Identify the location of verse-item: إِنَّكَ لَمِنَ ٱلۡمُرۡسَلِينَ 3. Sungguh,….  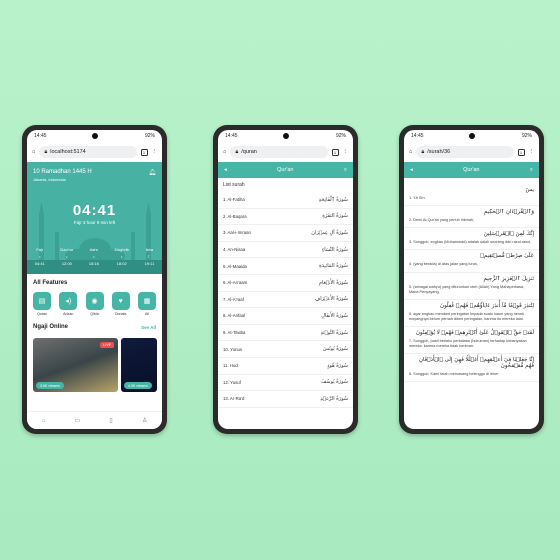
(471, 239).